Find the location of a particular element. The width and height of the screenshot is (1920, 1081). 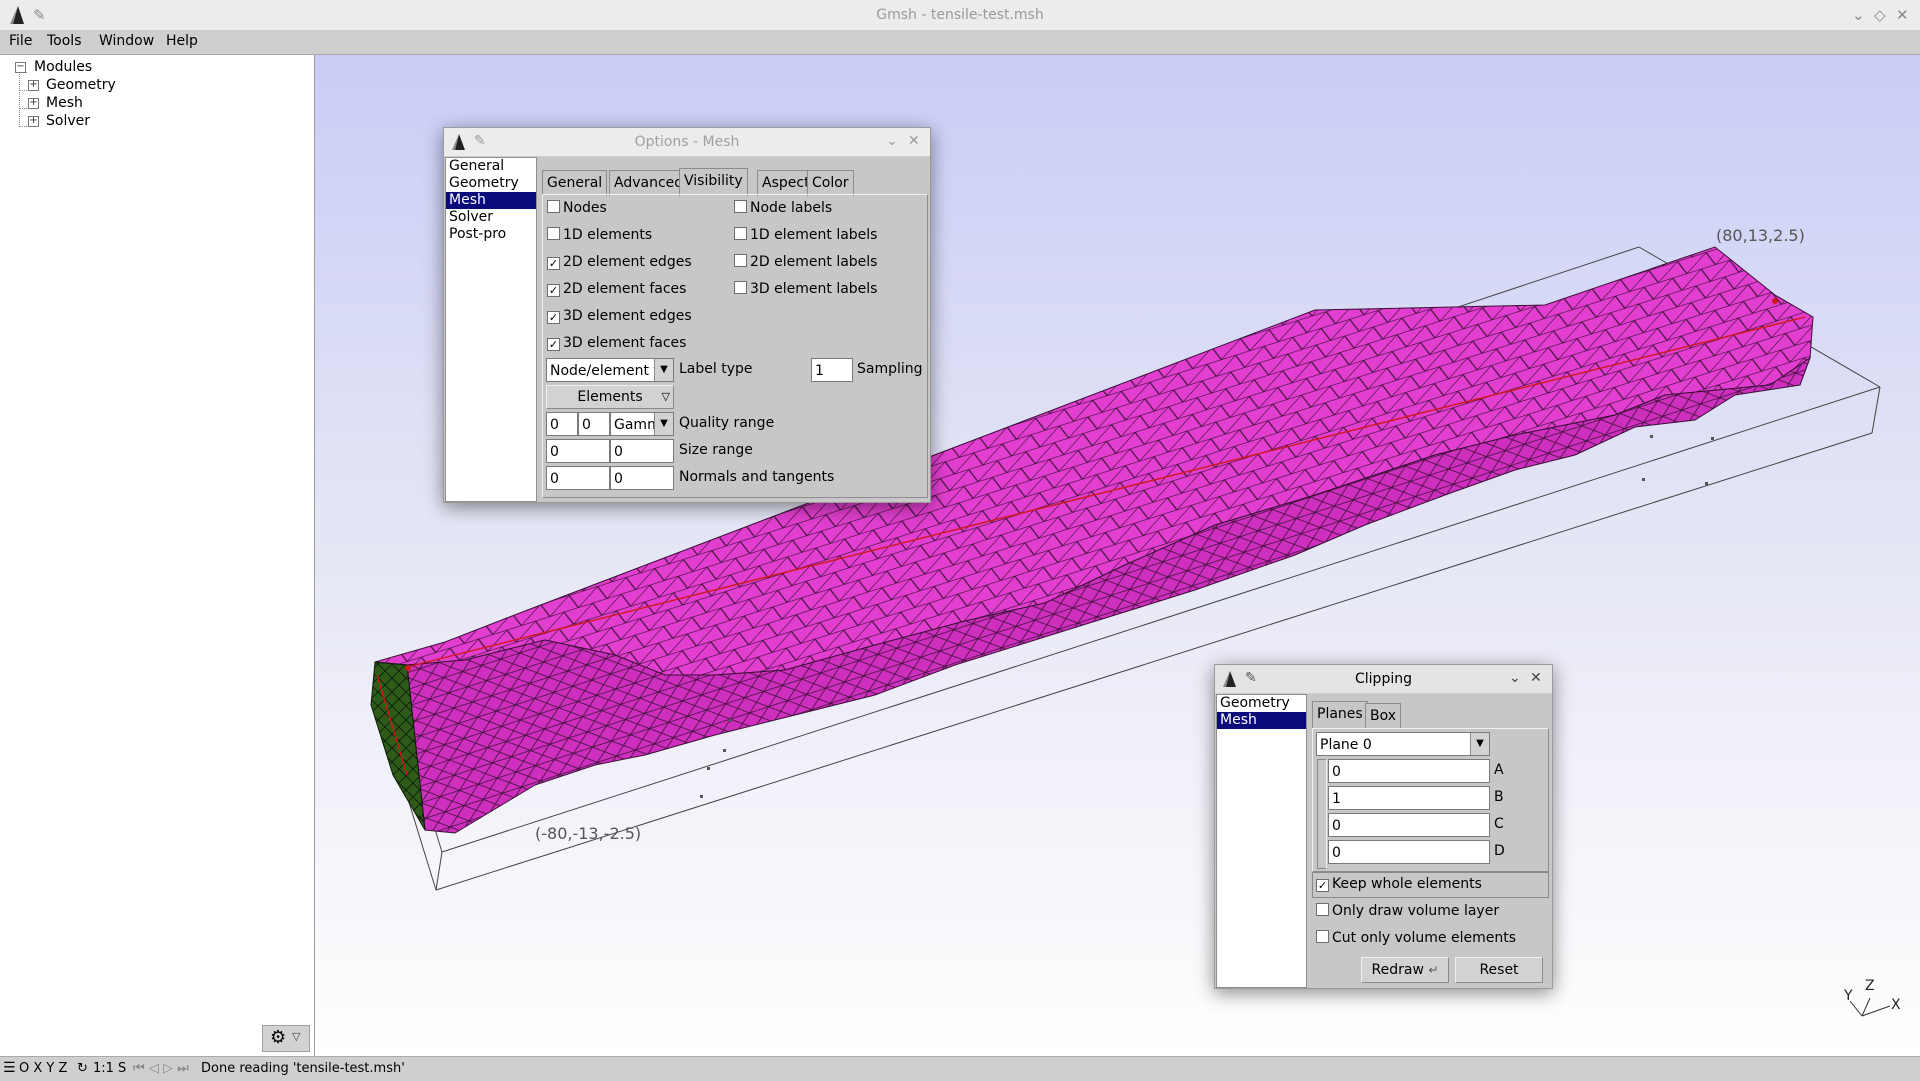

check-2d-element-labels: 2D element labels is located at coordinates (805, 262).